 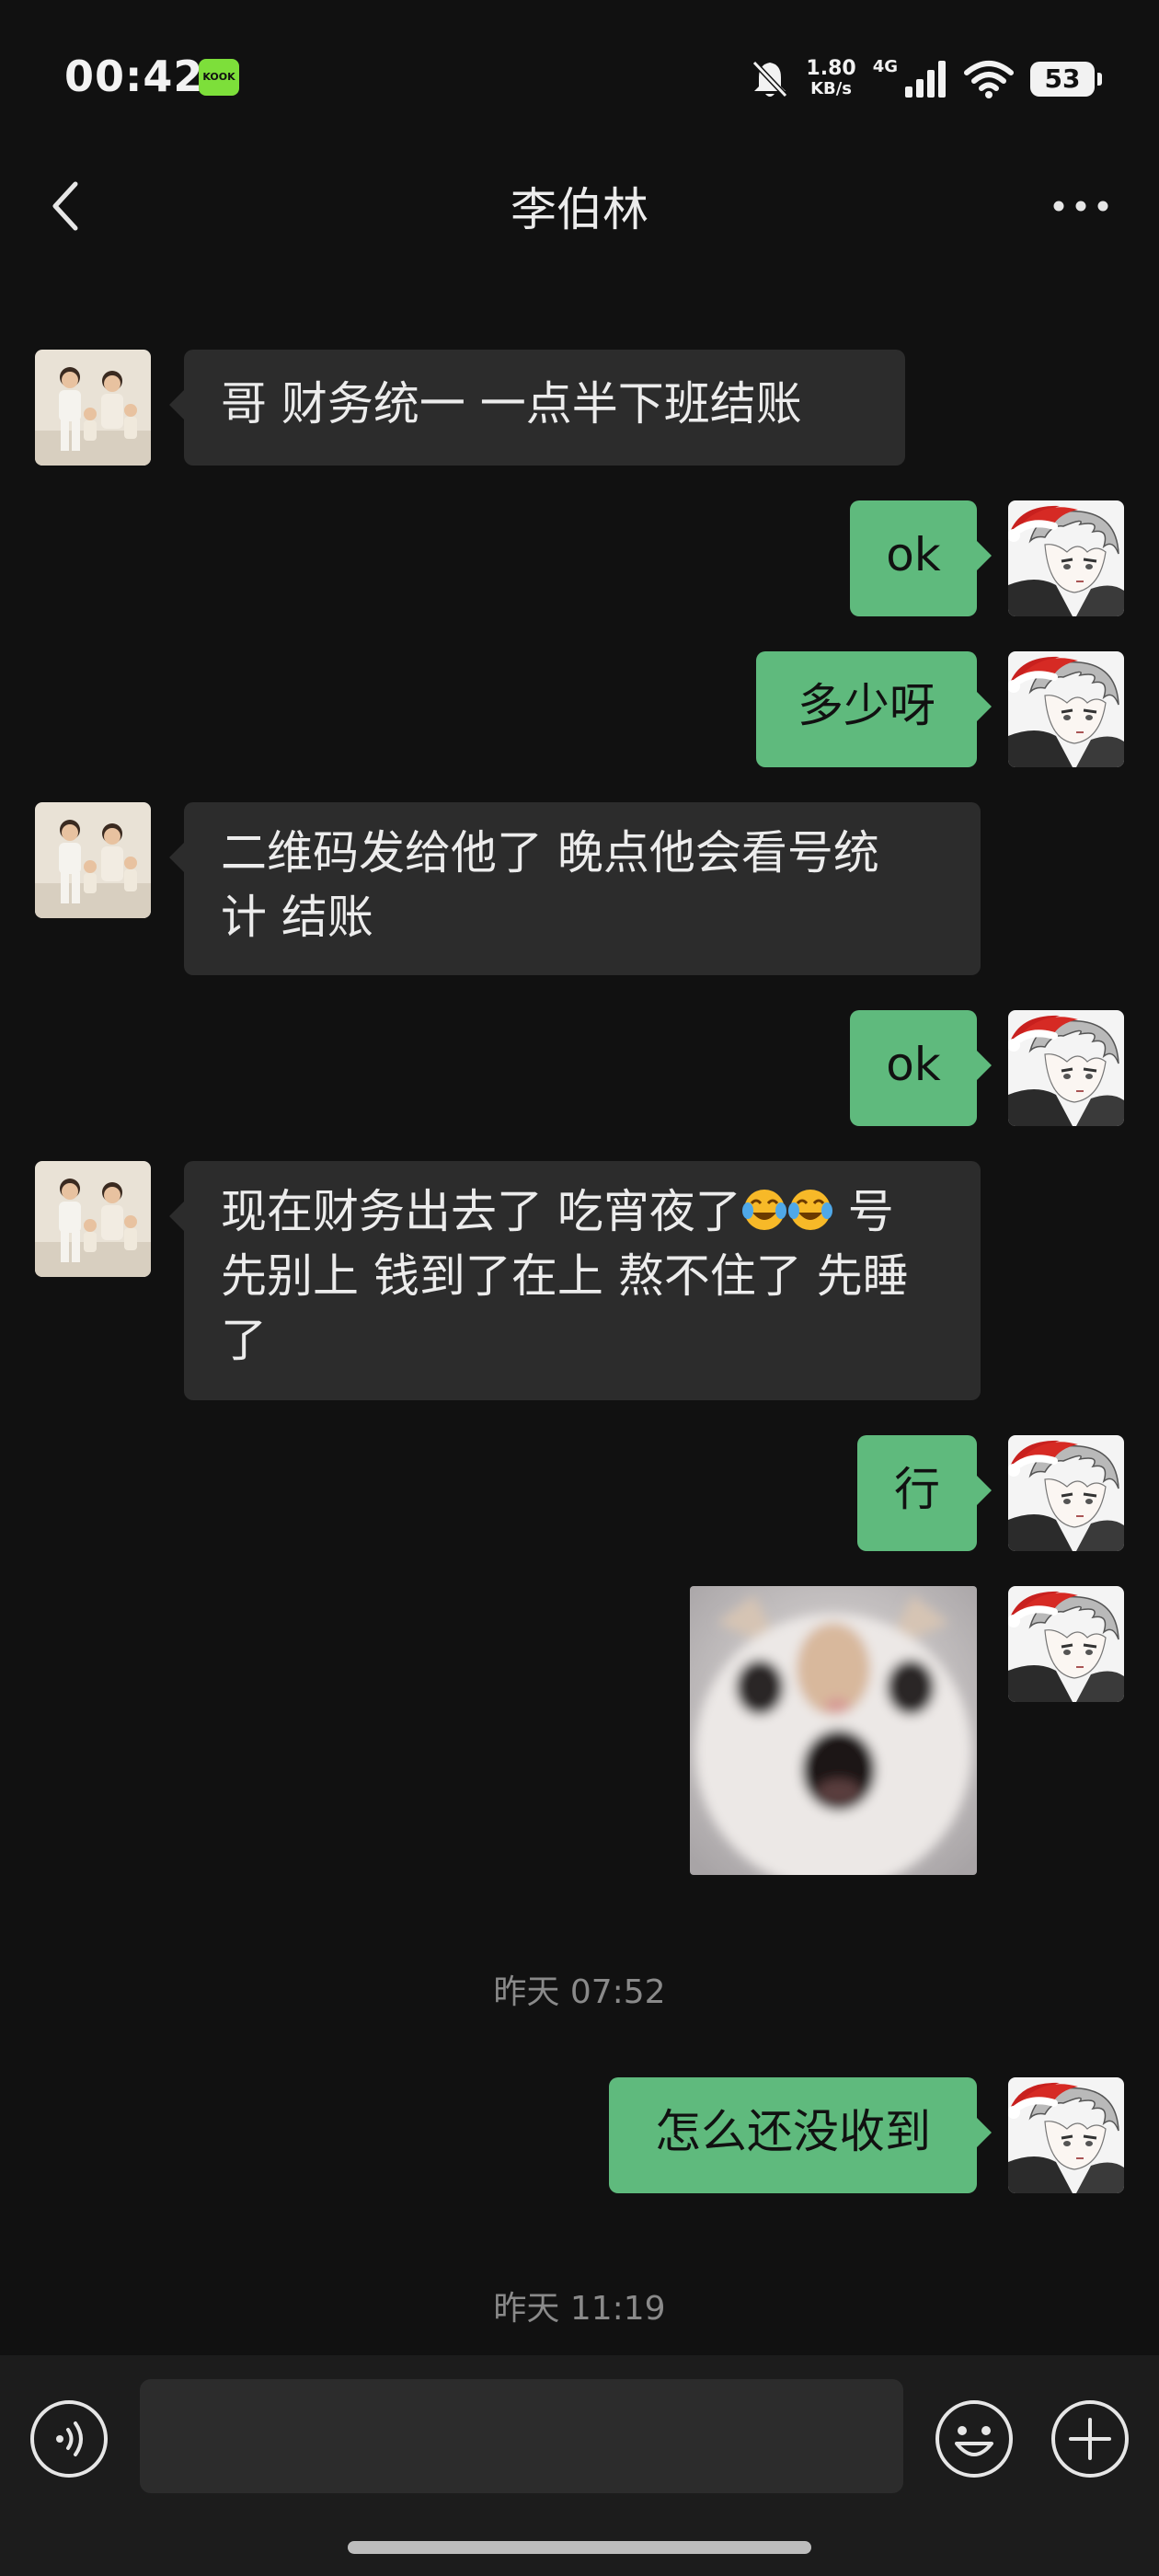 I want to click on mute-bell-icon, so click(x=770, y=79).